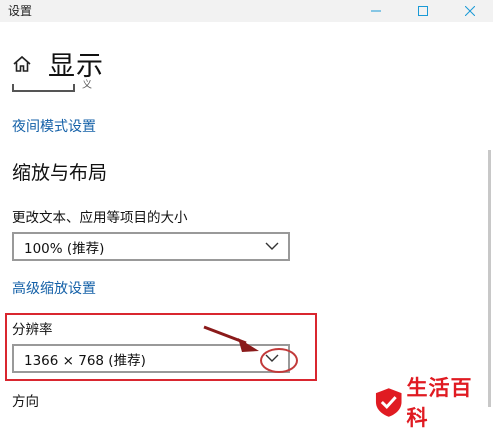  Describe the element at coordinates (43, 88) in the screenshot. I see `cut-off-control` at that location.